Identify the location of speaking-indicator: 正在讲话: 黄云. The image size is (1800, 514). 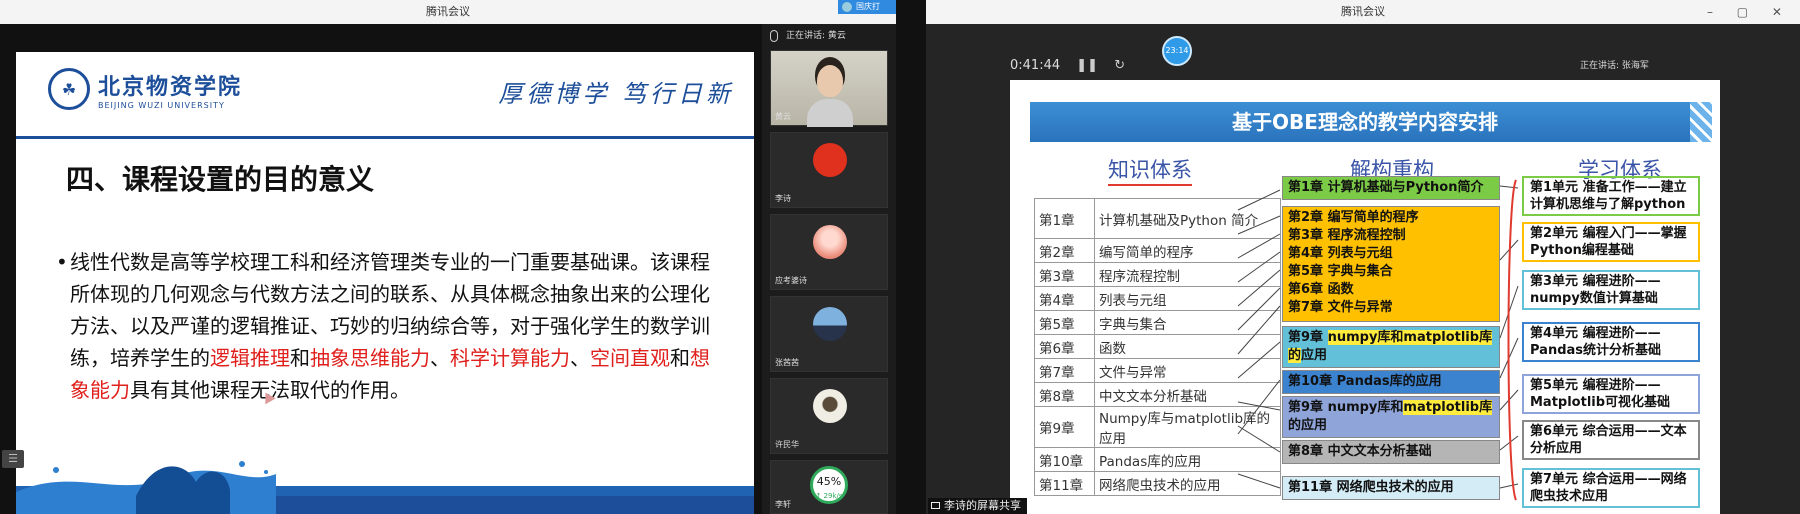
(829, 36).